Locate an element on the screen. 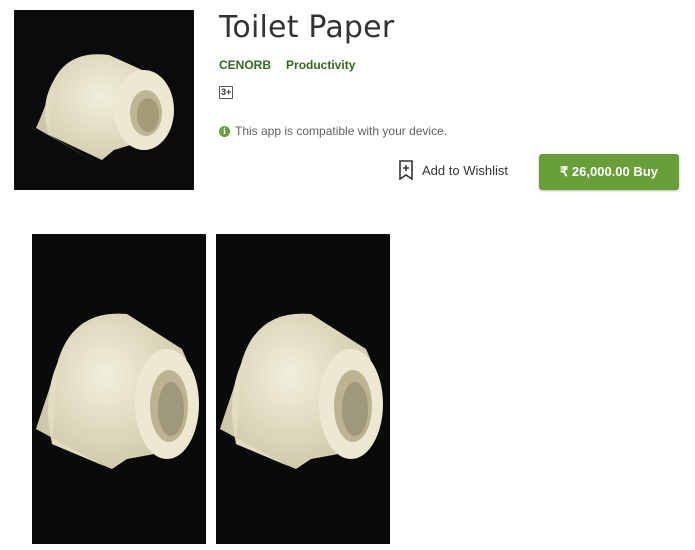 The height and width of the screenshot is (550, 695). add-to-wishlist-button: Add to Wishlist is located at coordinates (453, 170).